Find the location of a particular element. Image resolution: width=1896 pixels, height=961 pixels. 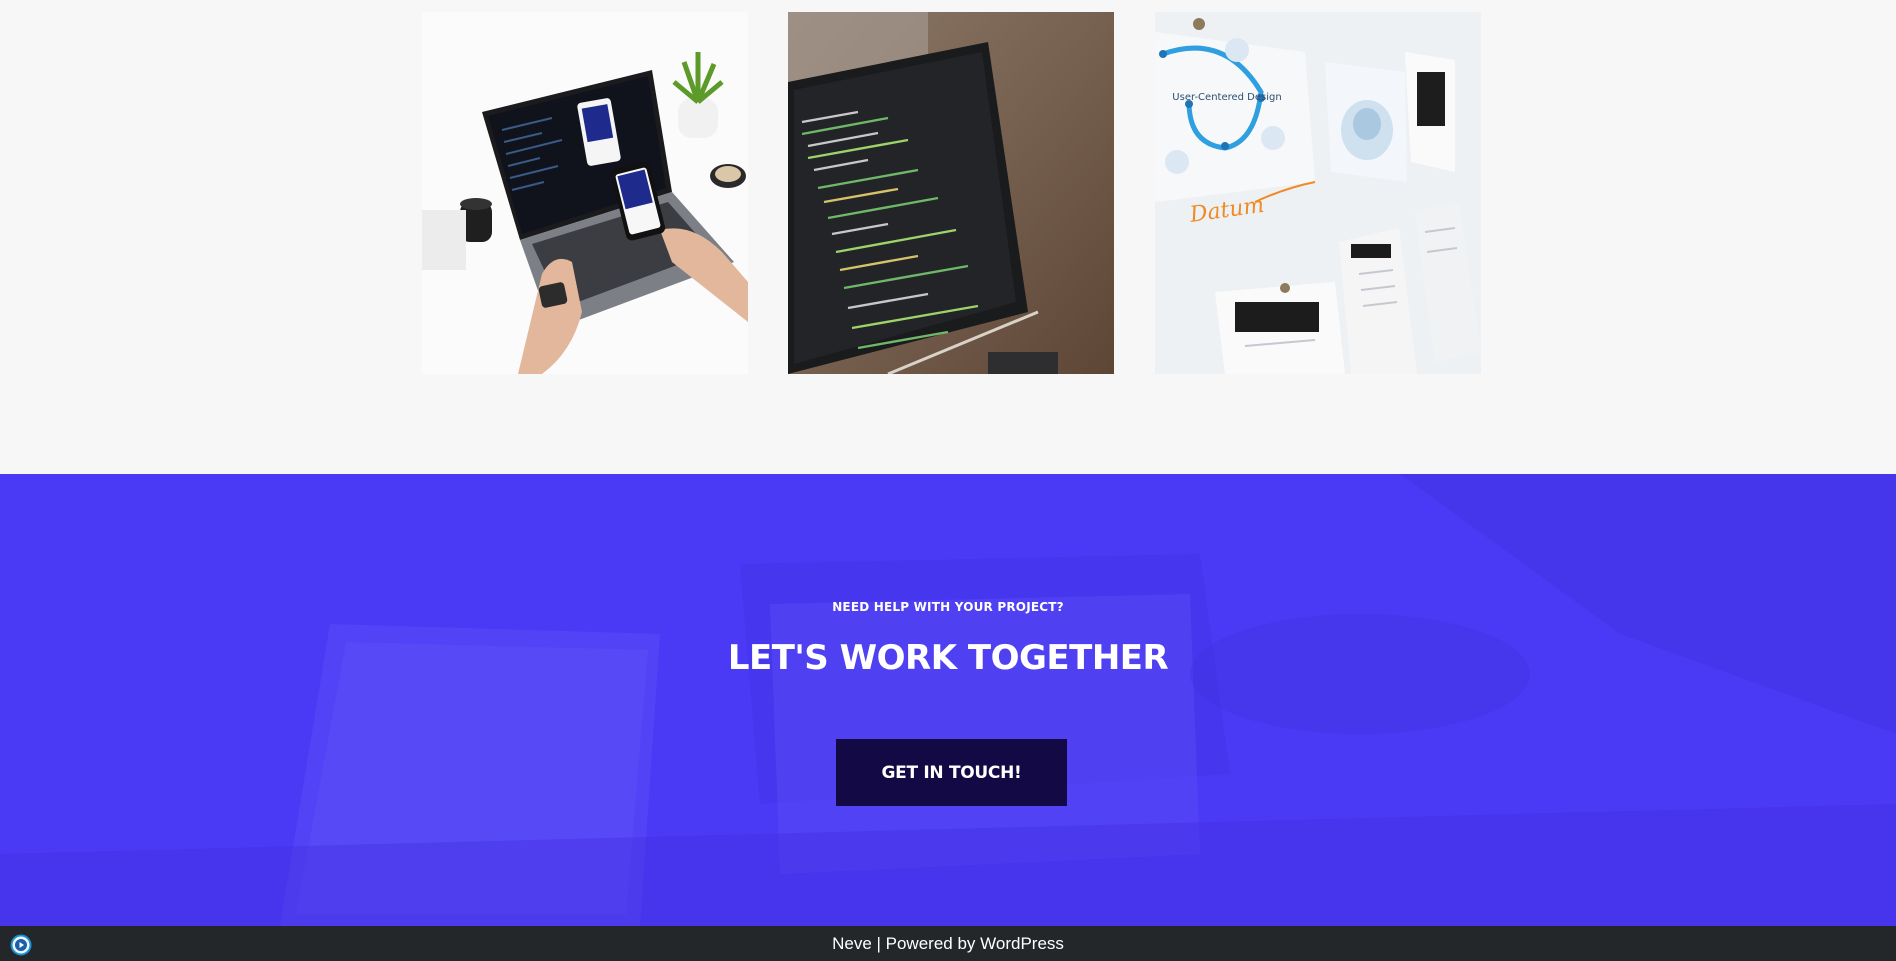

footer-theme-link: Neve is located at coordinates (852, 943).